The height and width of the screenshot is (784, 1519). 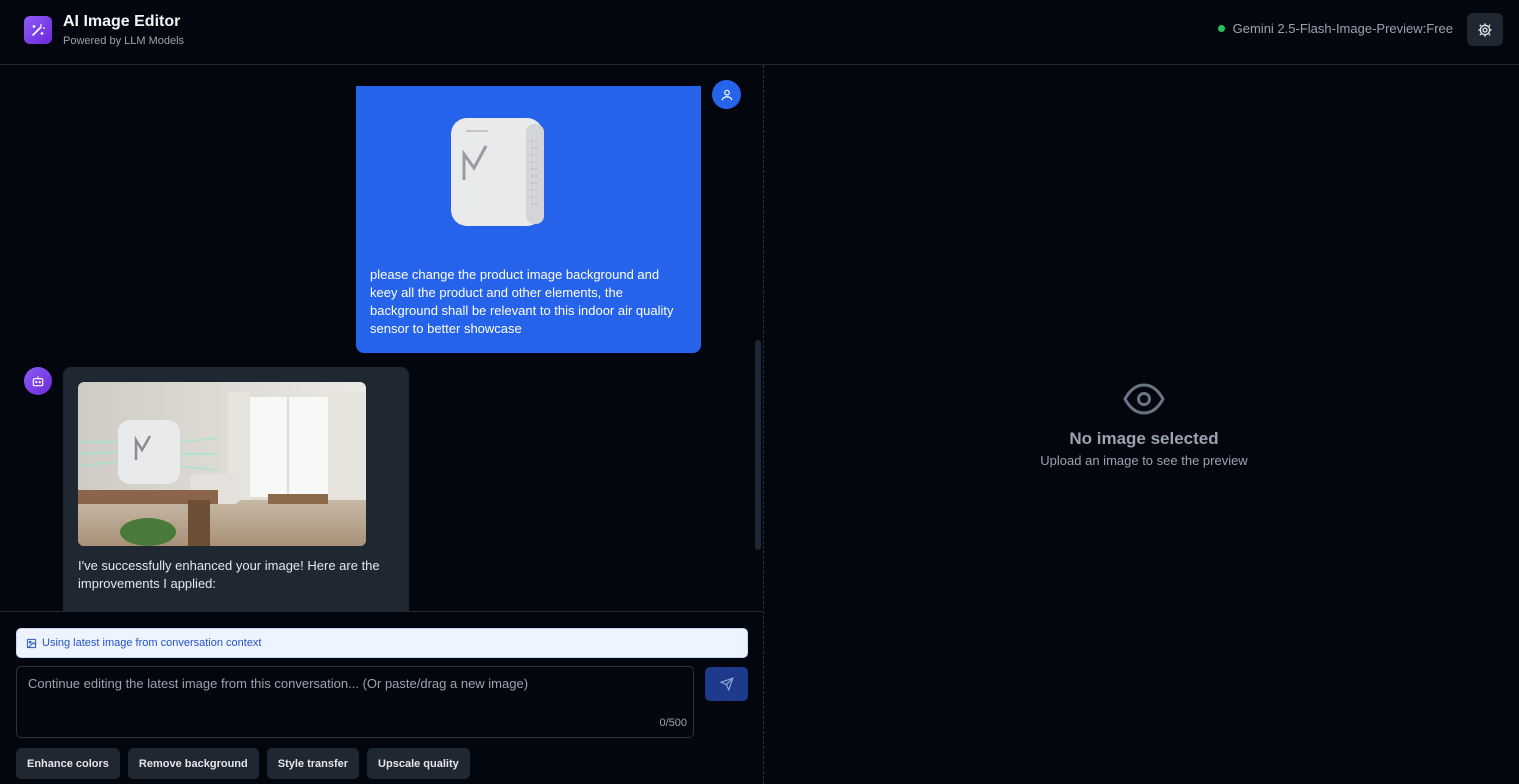 I want to click on image-icon, so click(x=31, y=643).